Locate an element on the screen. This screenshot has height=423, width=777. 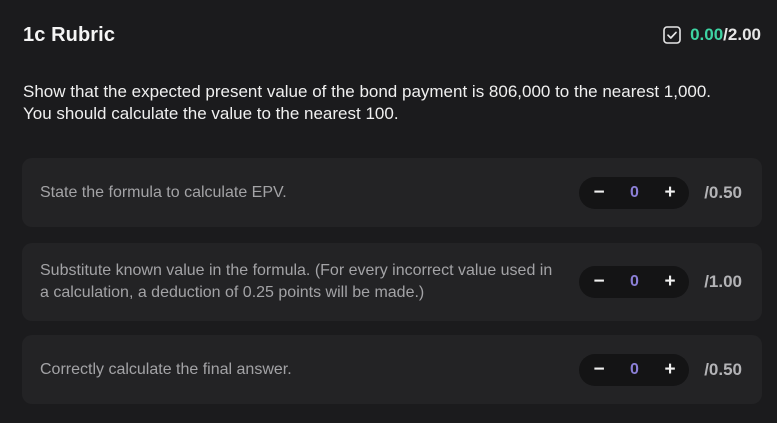
score-summary: 0.00/2.00 is located at coordinates (712, 35).